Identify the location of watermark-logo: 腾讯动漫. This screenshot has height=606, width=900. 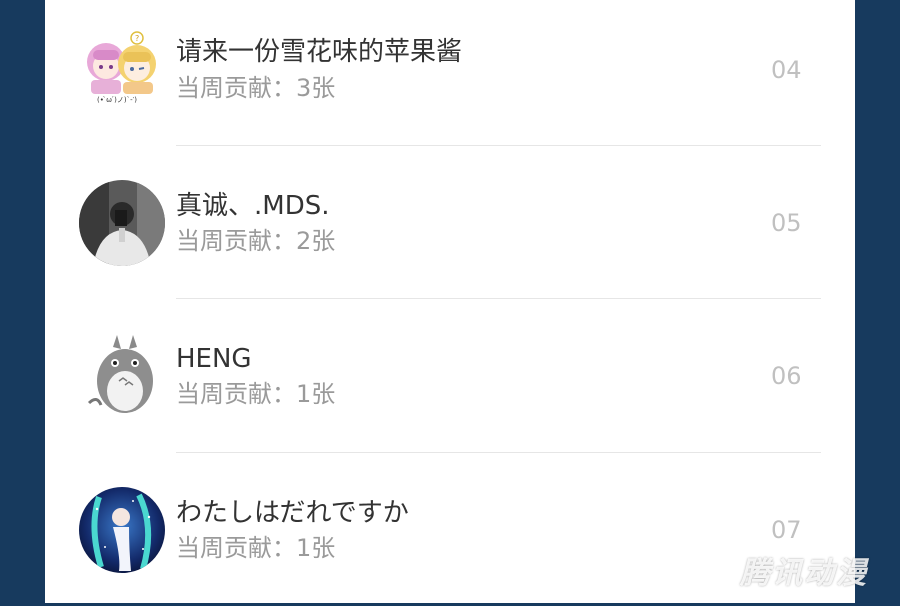
(804, 573).